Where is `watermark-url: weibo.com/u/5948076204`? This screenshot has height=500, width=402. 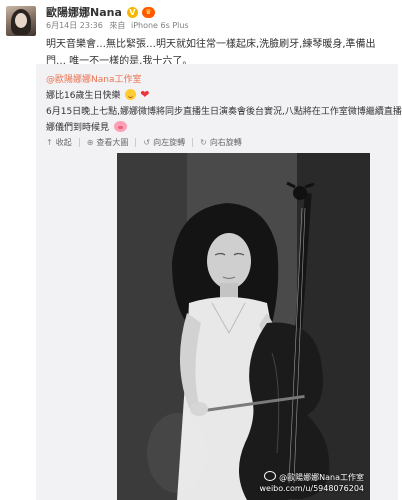 watermark-url: weibo.com/u/5948076204 is located at coordinates (311, 488).